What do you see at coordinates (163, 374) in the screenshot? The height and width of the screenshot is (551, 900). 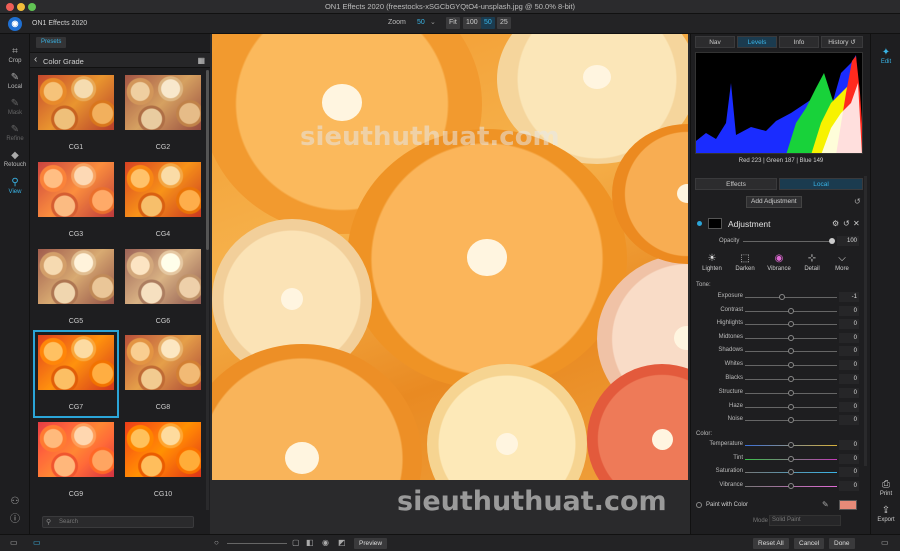 I see `preset-thumb: CG8` at bounding box center [163, 374].